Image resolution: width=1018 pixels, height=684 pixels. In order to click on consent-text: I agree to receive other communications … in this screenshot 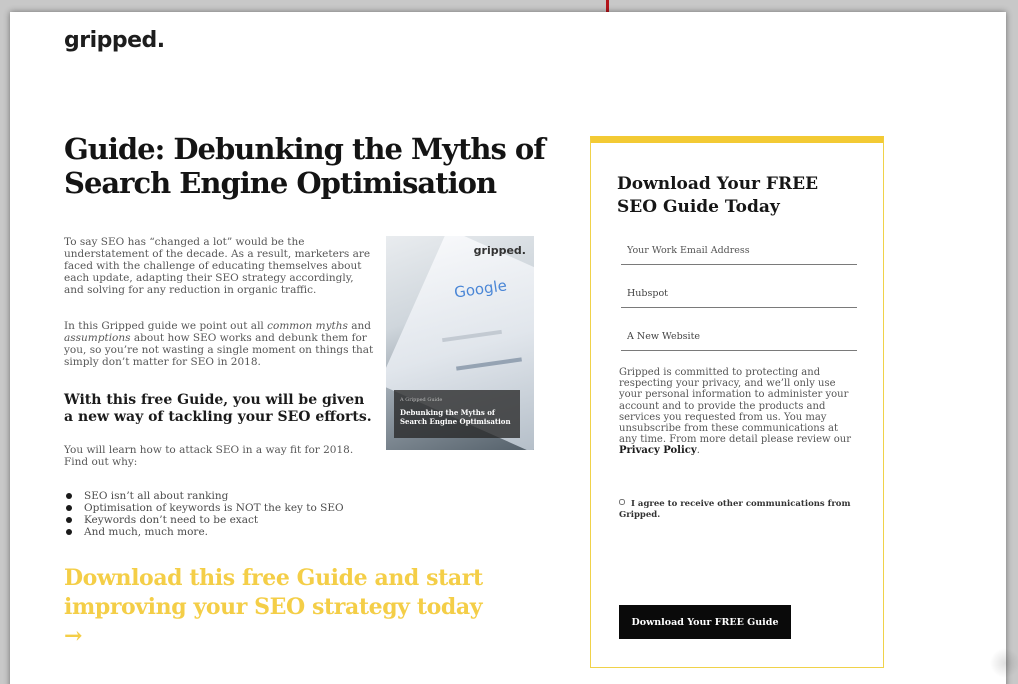, I will do `click(735, 509)`.